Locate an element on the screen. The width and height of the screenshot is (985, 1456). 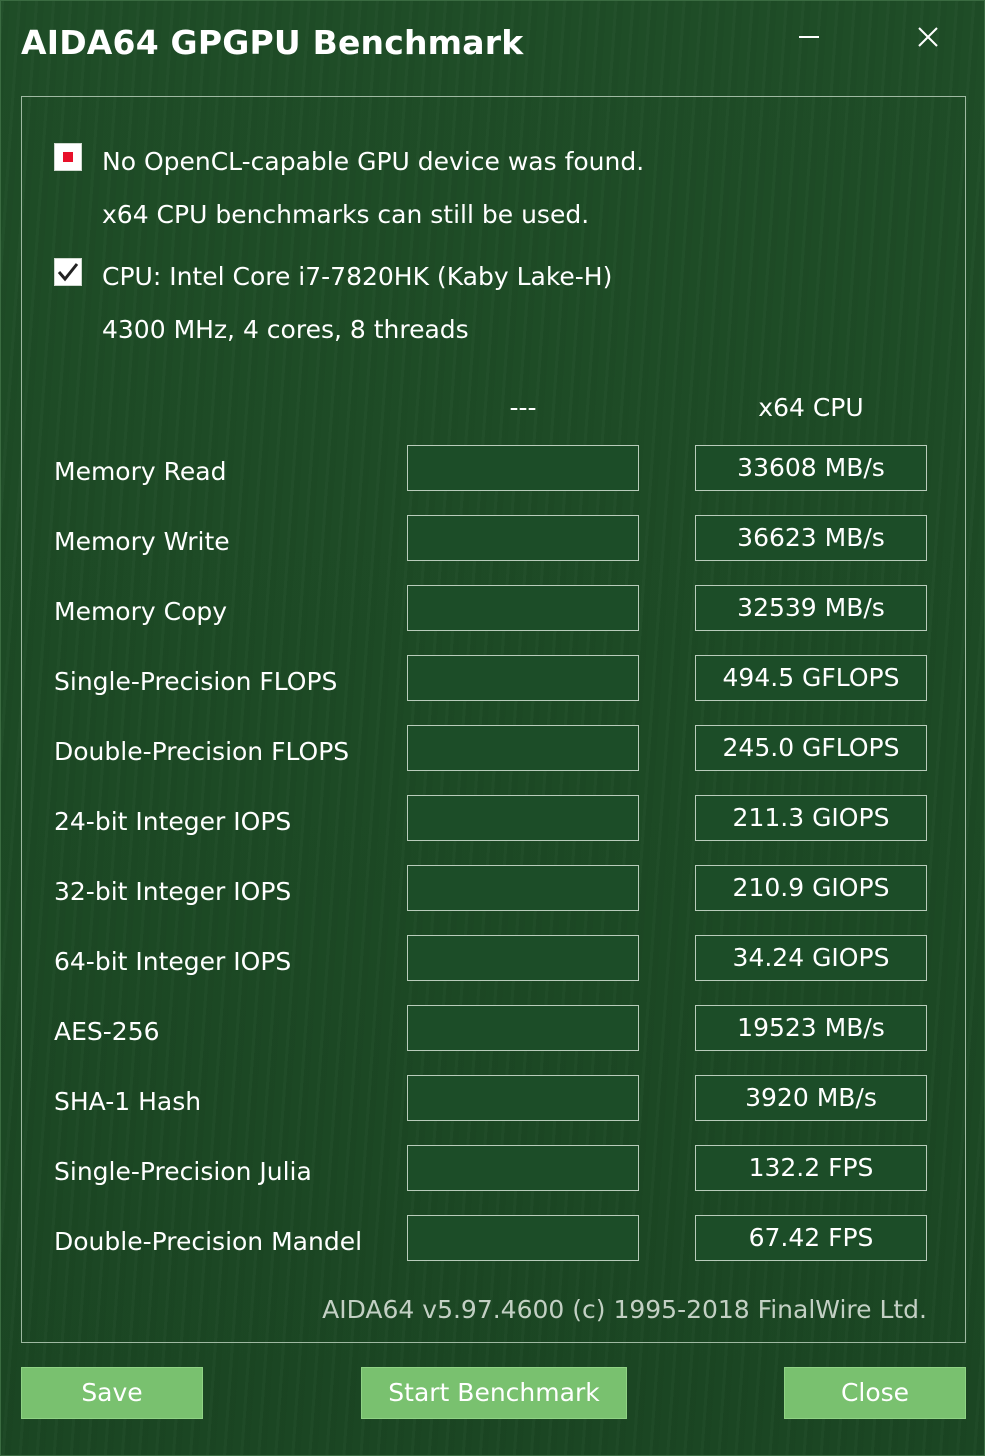
row-label: Double-Precision FLOPS is located at coordinates (202, 751).